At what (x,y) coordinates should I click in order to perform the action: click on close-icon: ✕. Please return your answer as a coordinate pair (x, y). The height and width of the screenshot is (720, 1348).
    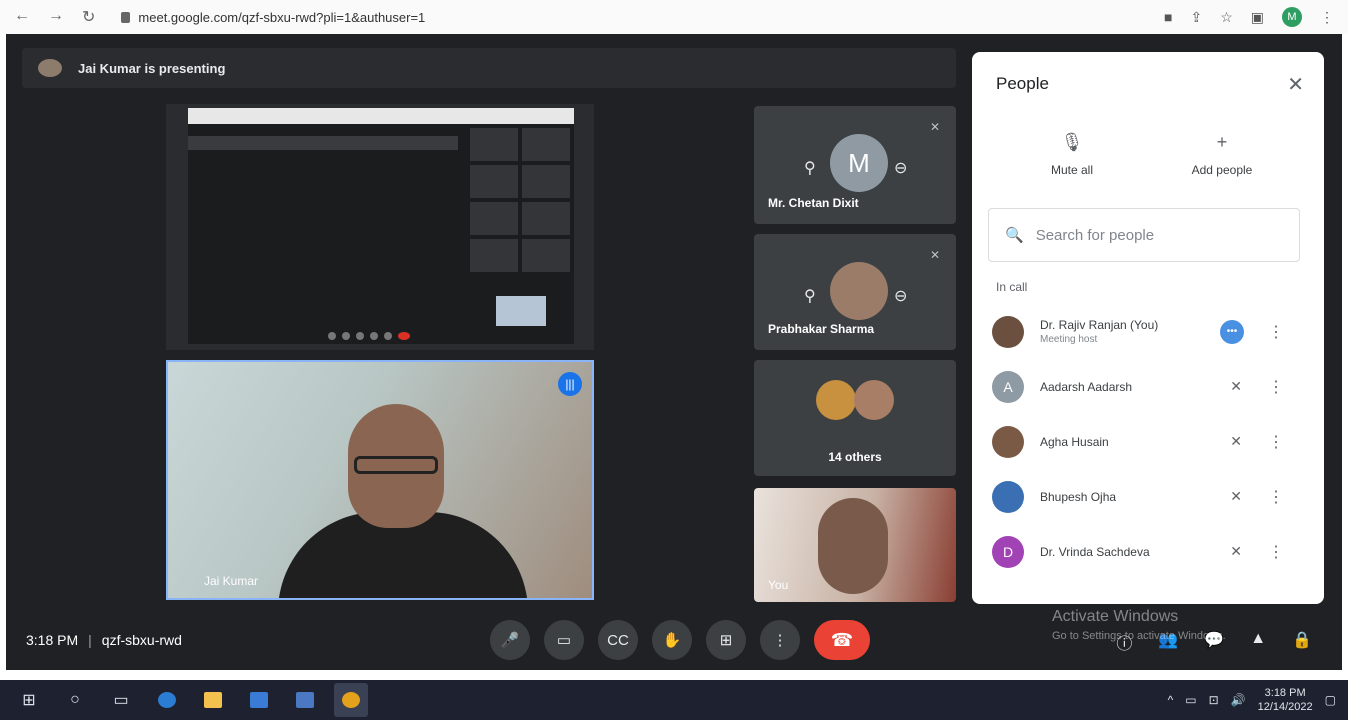
    Looking at the image, I should click on (1295, 84).